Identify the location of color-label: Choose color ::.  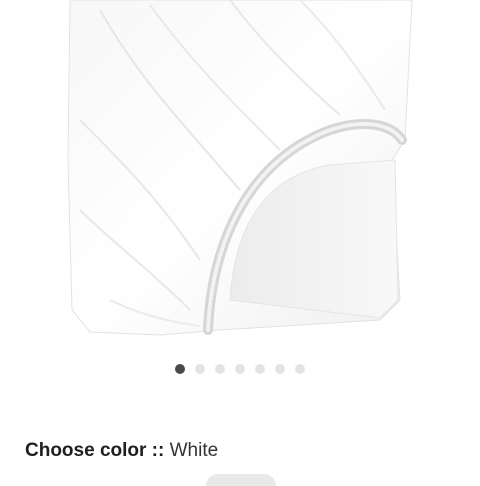
(97, 450).